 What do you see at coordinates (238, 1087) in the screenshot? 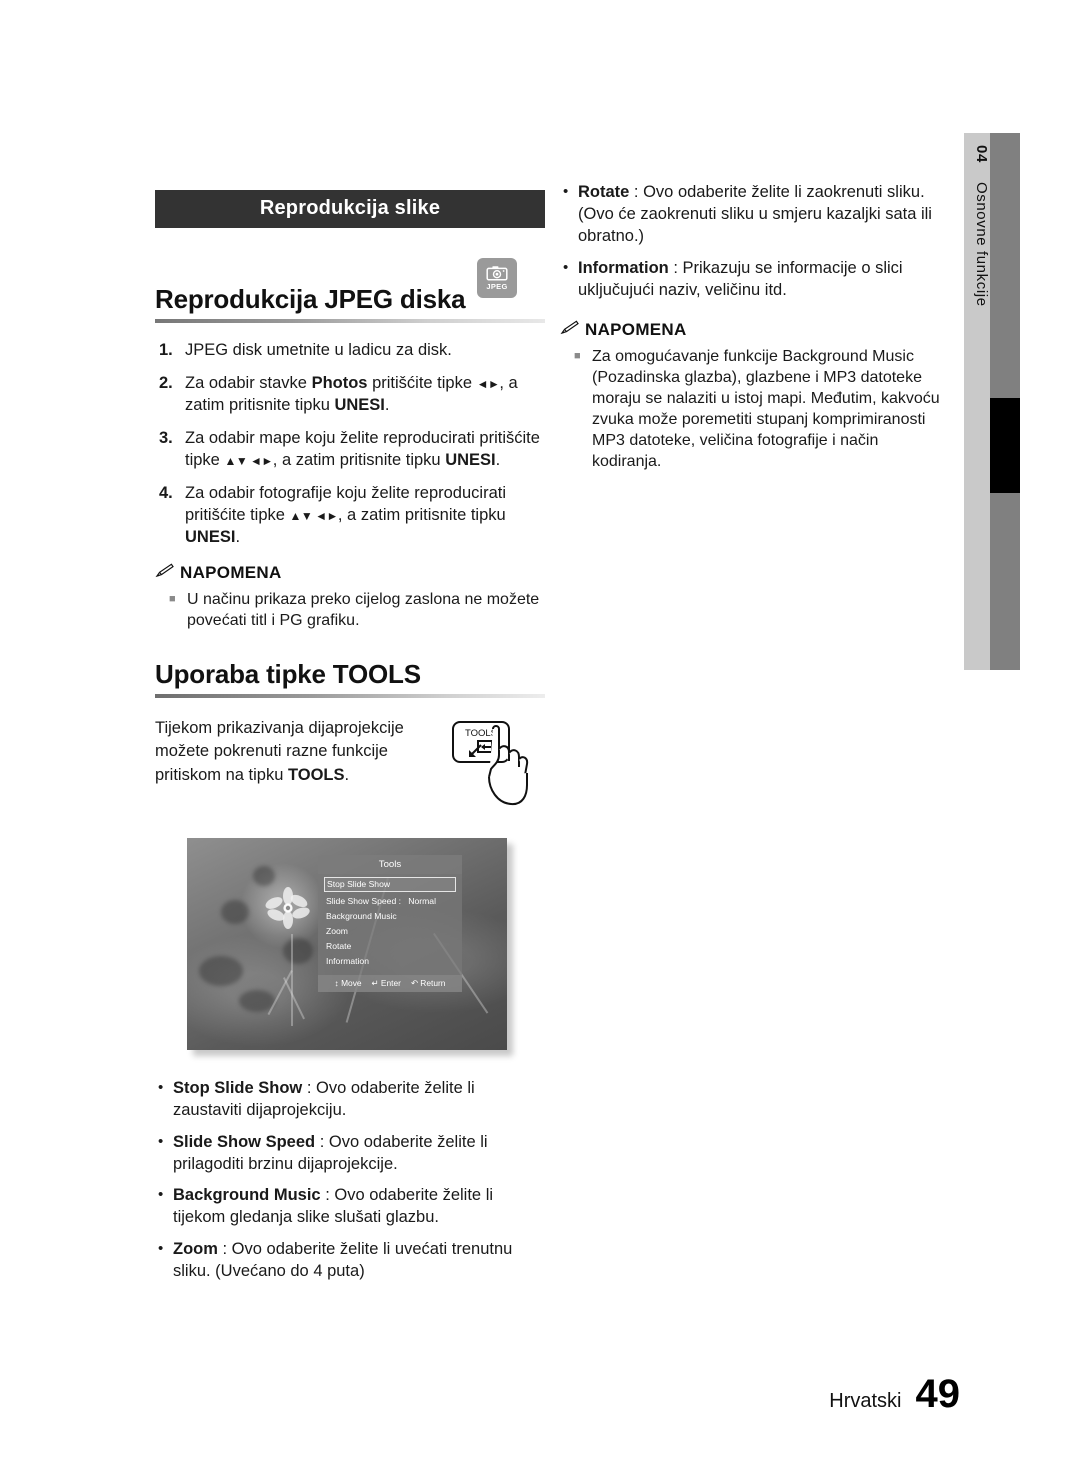
I see `bullet-term: Stop Slide Show` at bounding box center [238, 1087].